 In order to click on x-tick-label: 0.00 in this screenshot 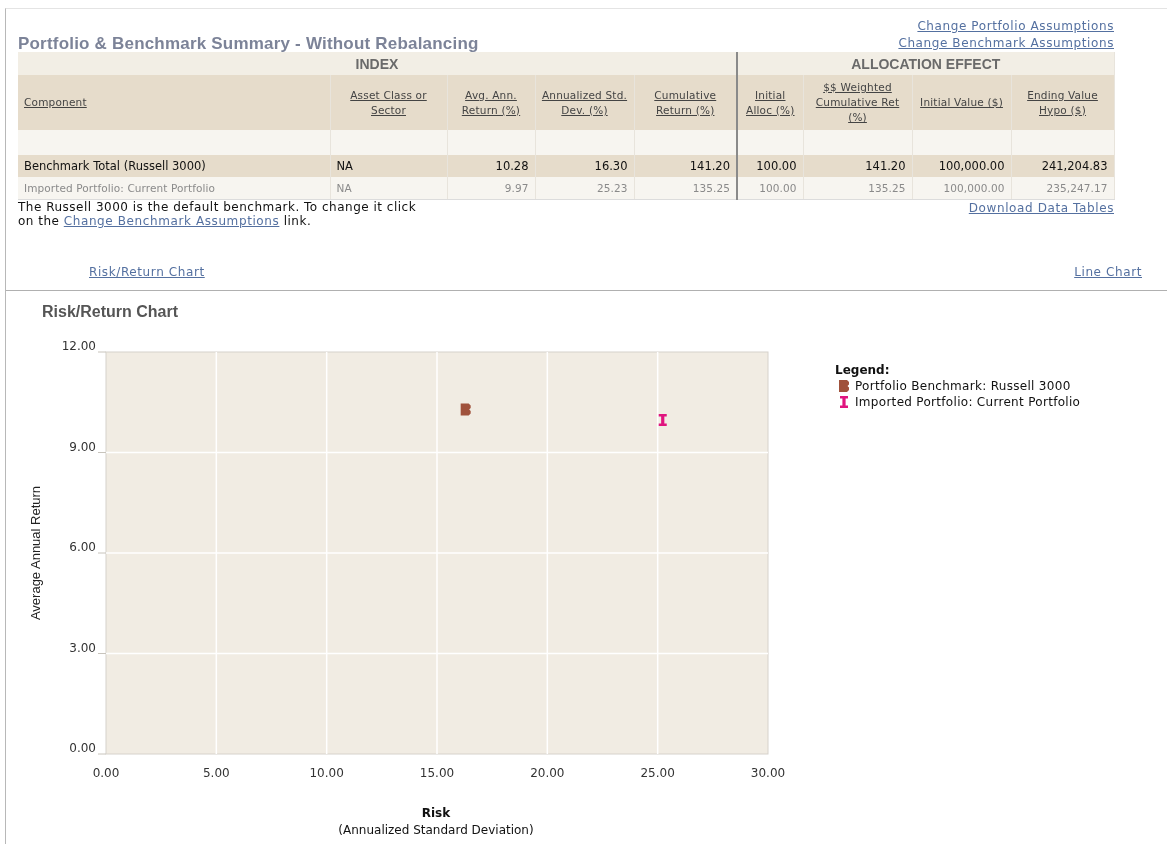, I will do `click(106, 773)`.